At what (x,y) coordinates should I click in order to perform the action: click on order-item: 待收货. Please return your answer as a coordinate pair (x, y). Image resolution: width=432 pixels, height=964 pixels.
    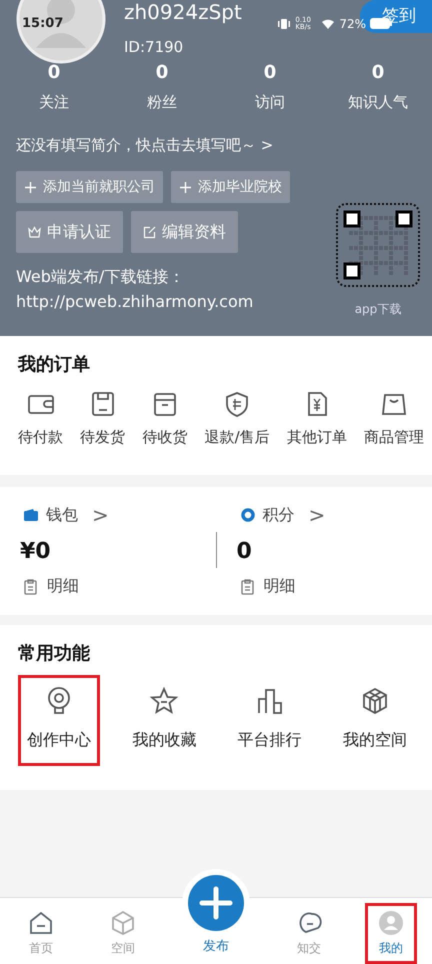
    Looking at the image, I should click on (165, 418).